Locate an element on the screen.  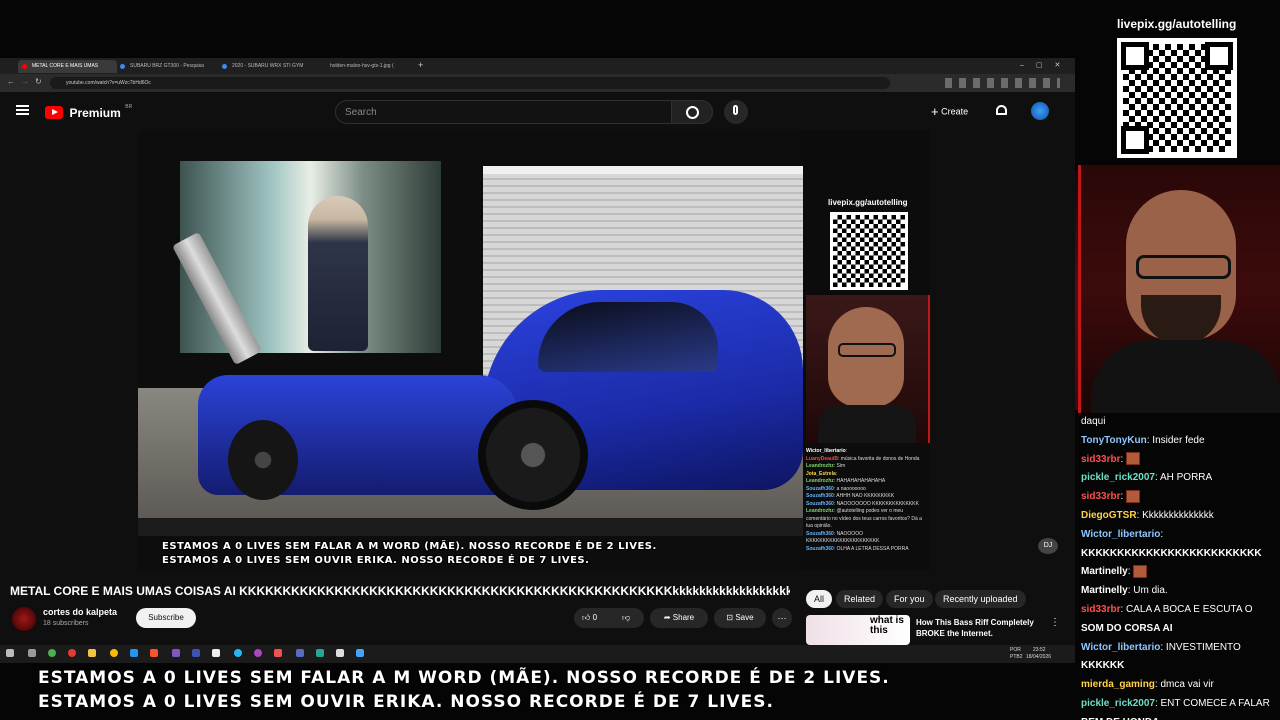
url-field: youtube.com/watch?v=uWzc7bHd6Oc is located at coordinates (470, 83).